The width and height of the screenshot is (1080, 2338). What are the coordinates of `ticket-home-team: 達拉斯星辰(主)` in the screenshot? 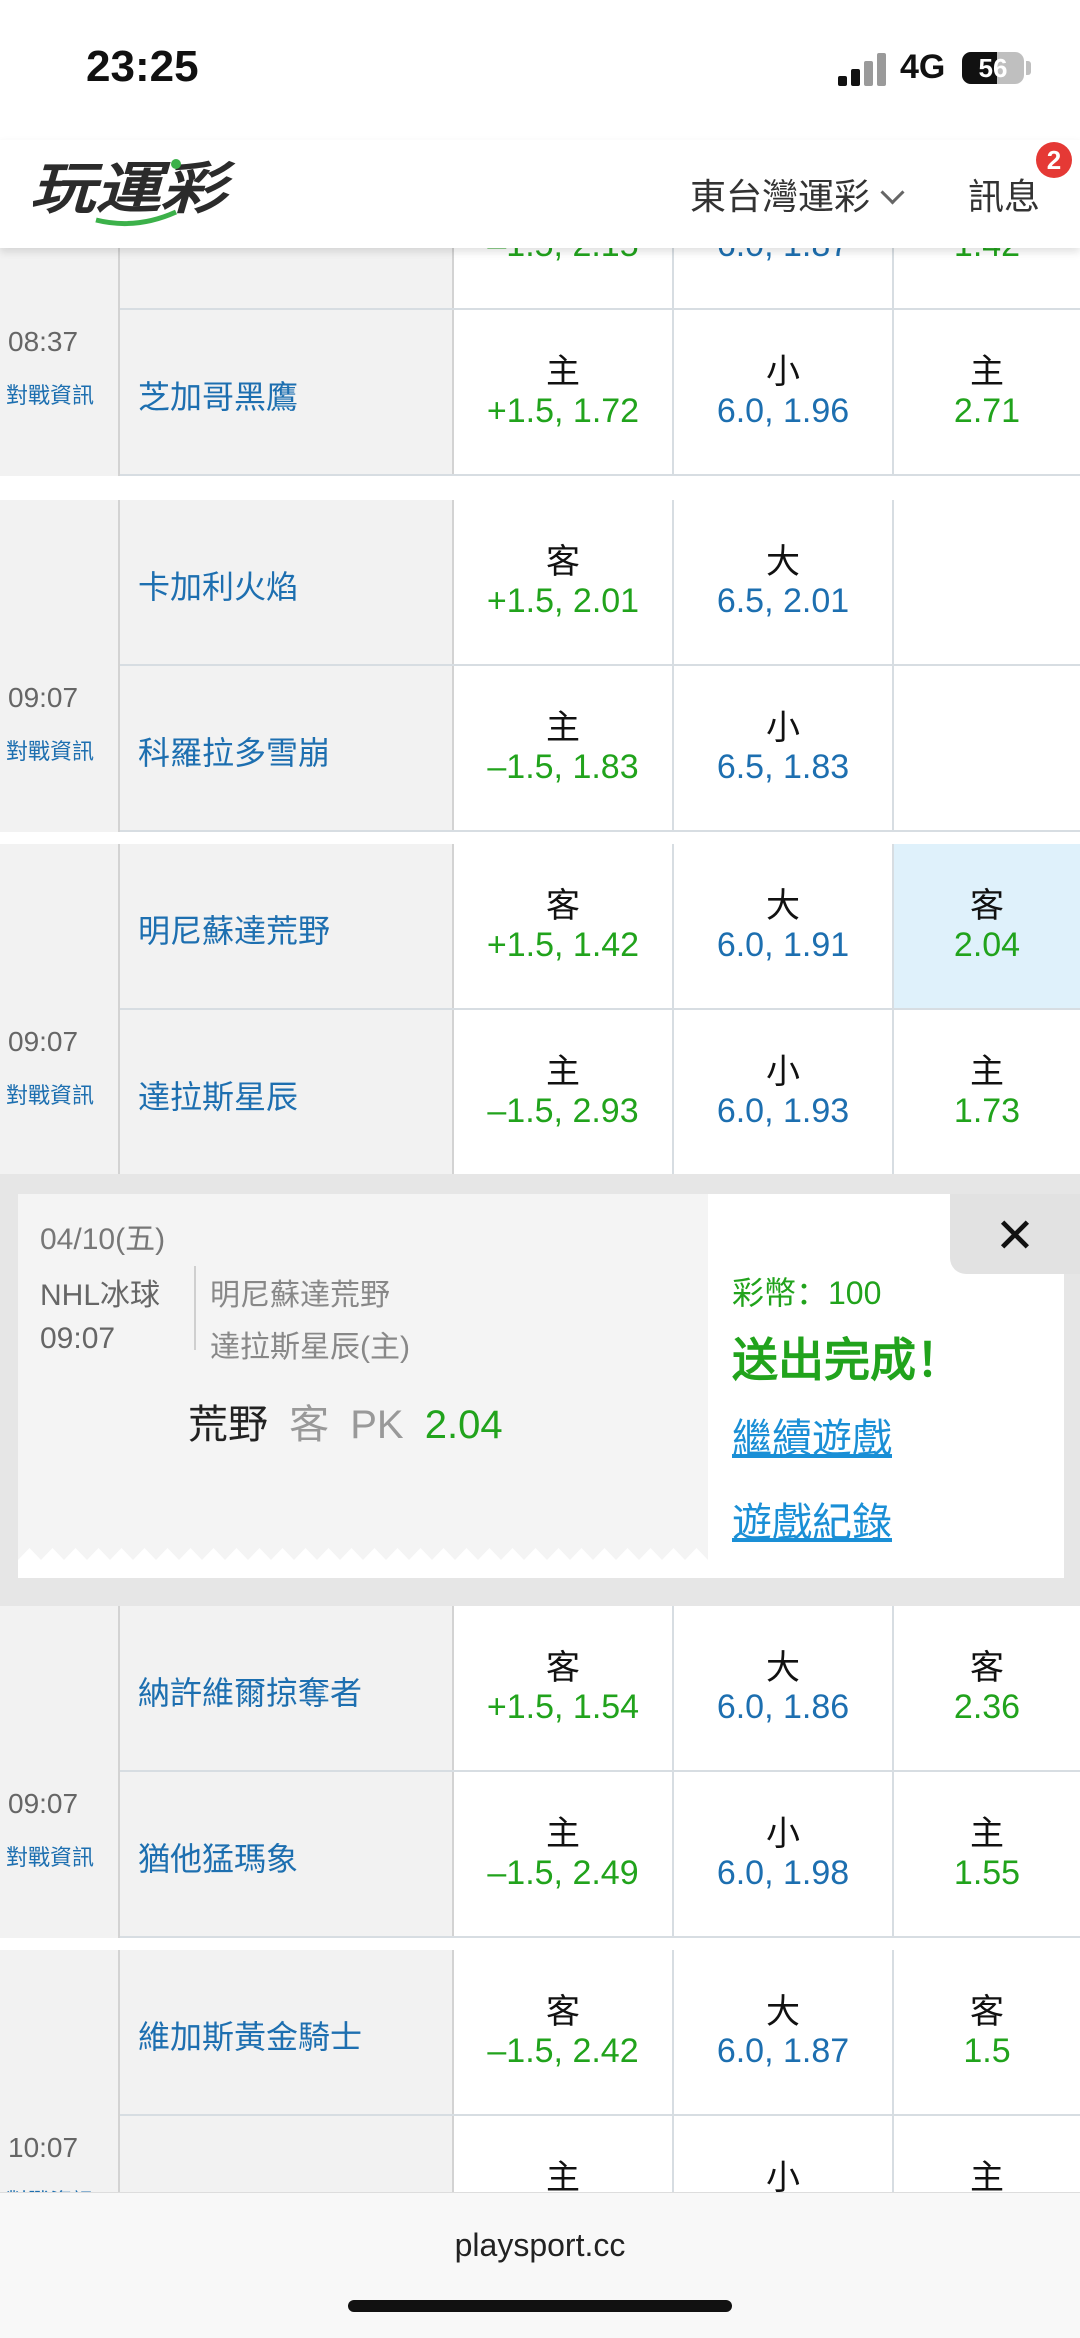 It's located at (310, 1347).